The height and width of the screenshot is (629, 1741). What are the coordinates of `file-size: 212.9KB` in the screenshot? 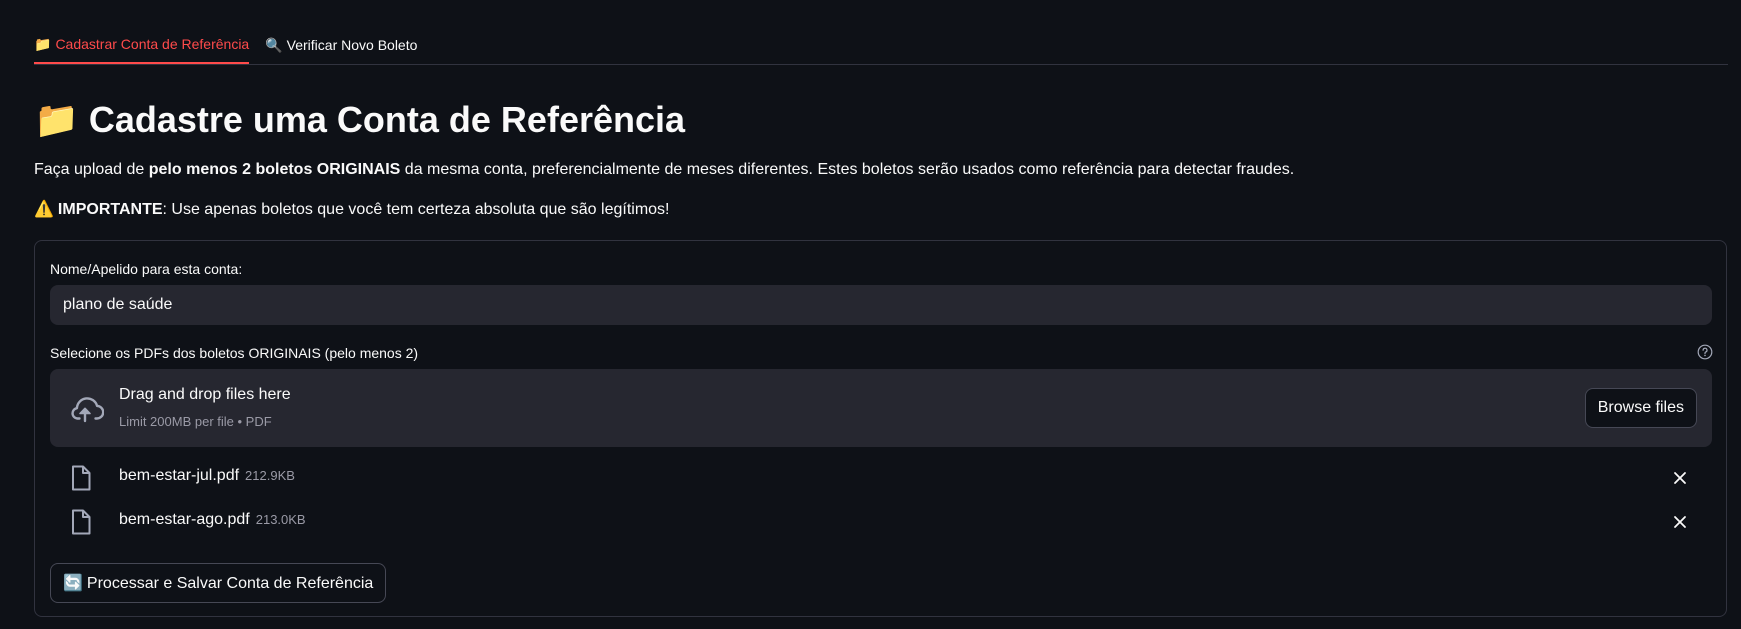 It's located at (270, 475).